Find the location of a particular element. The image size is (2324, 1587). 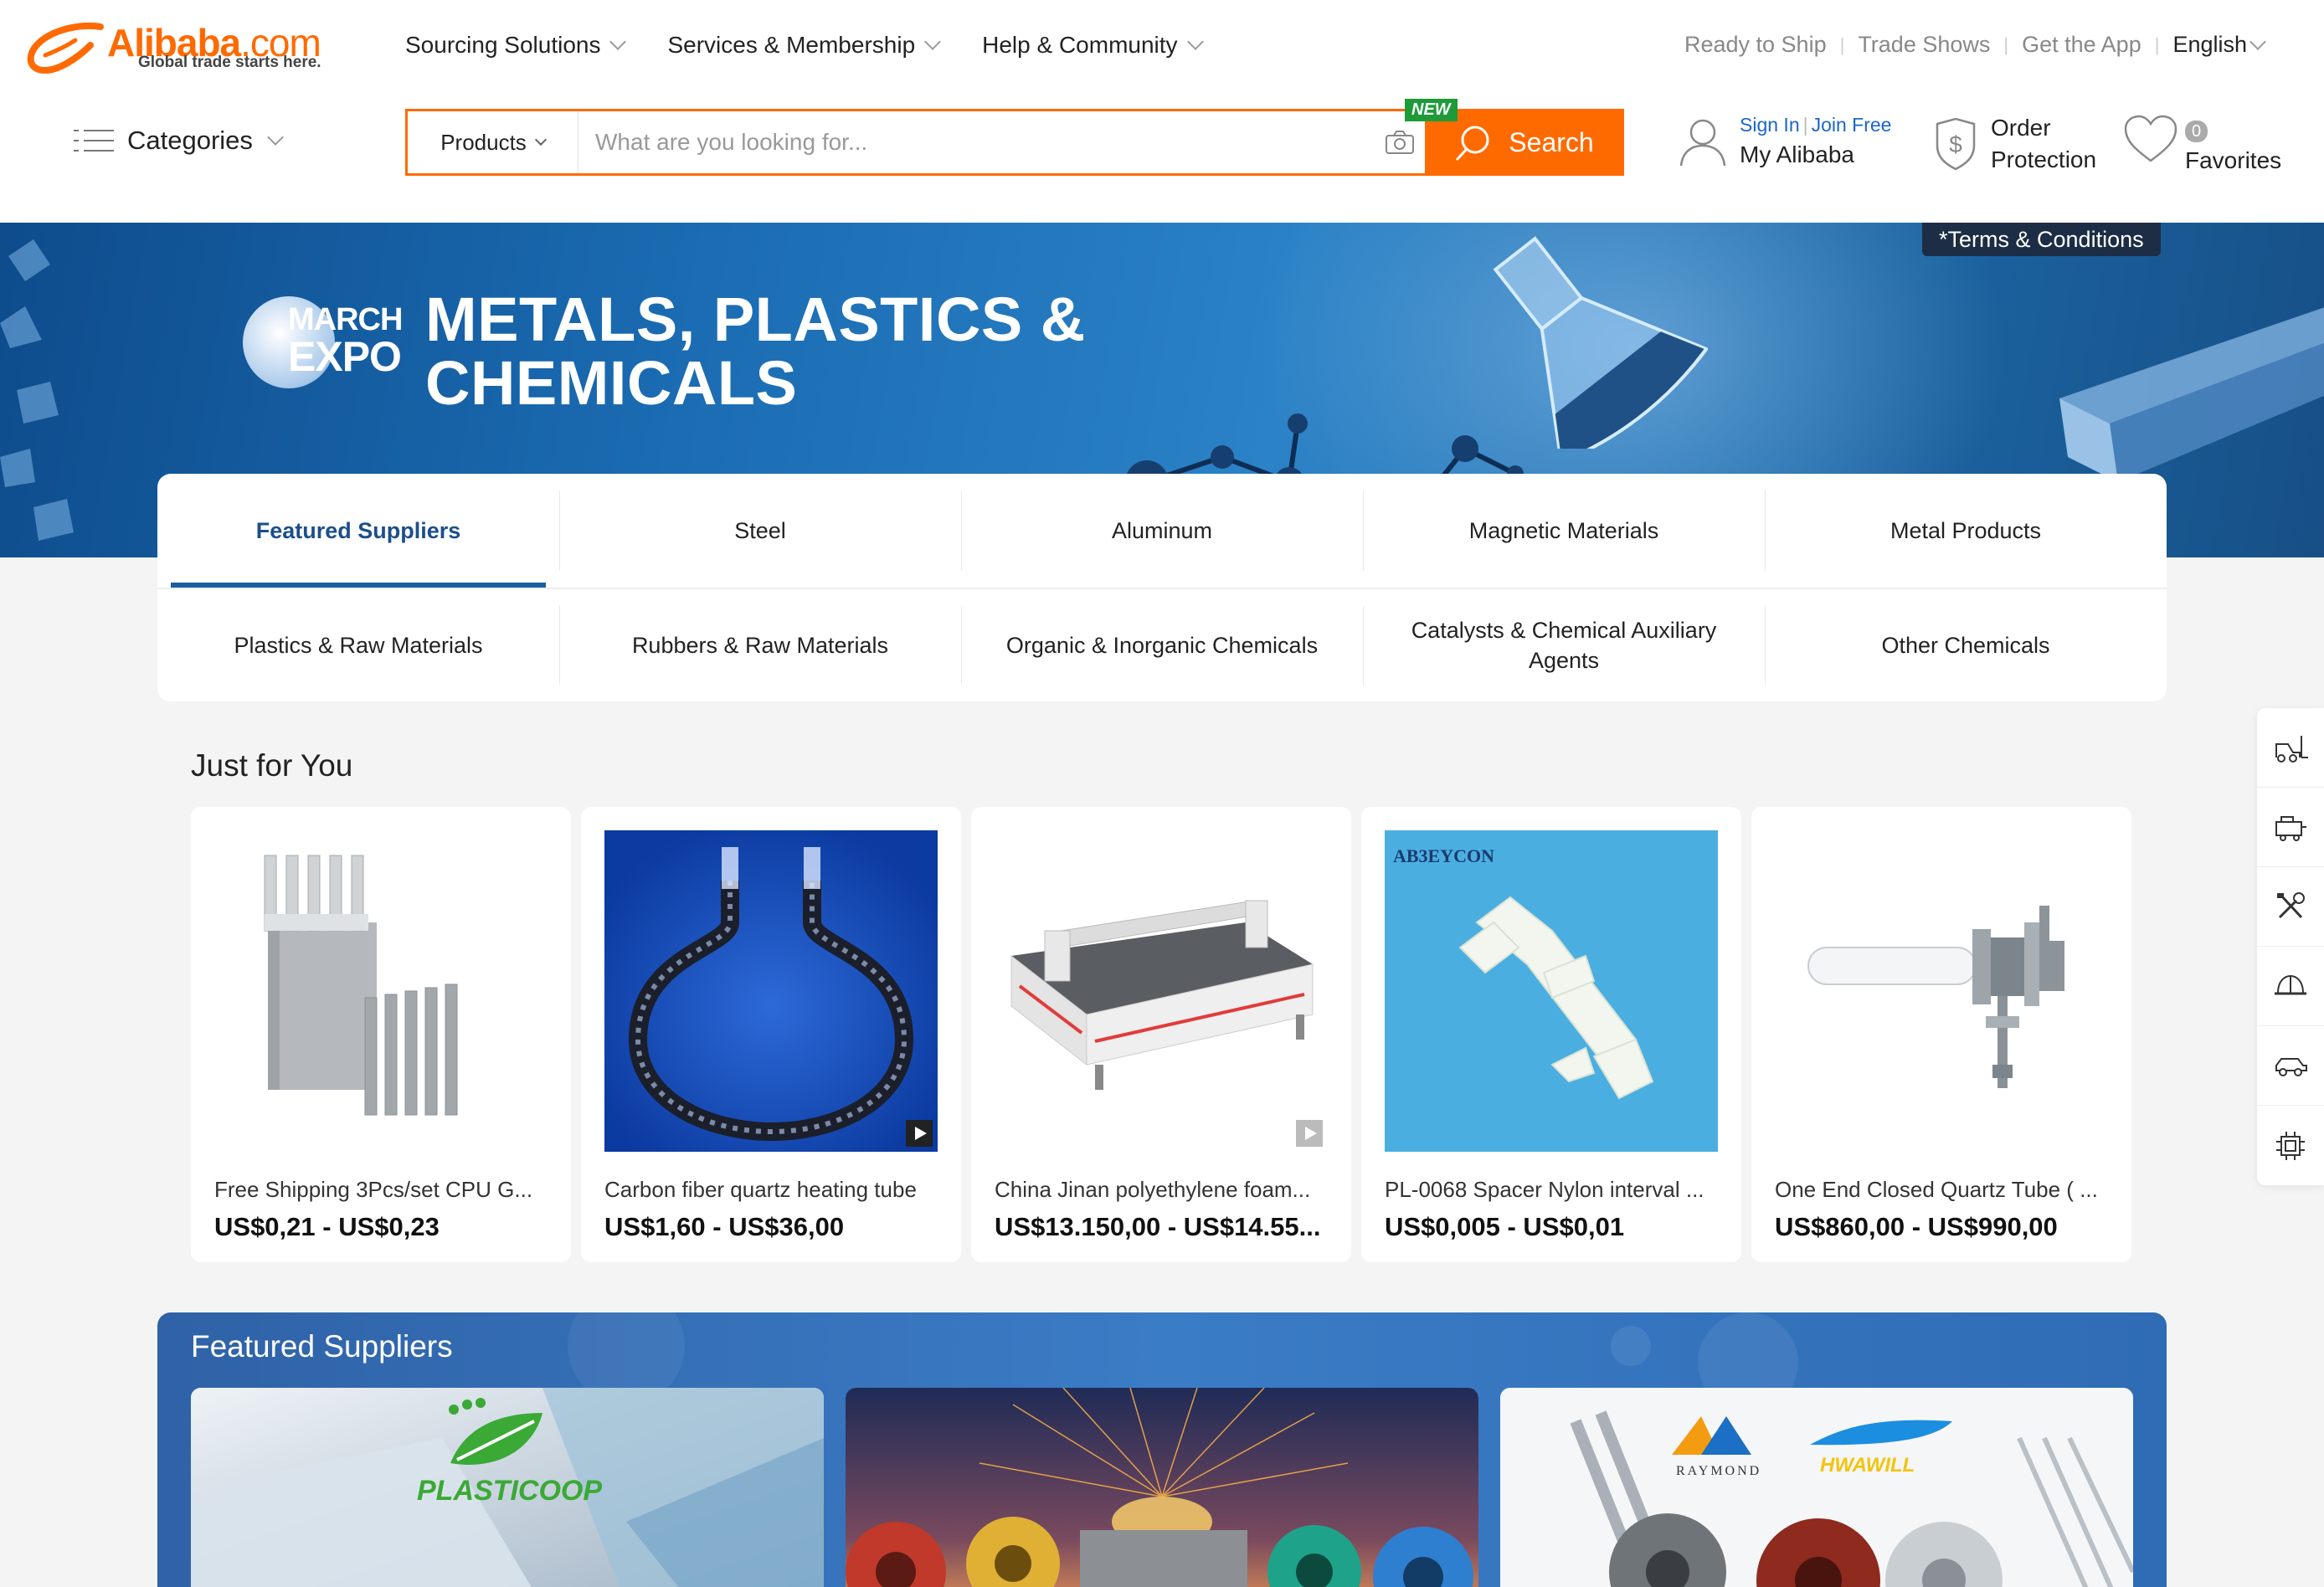

categories-menu: Categories is located at coordinates (179, 141).